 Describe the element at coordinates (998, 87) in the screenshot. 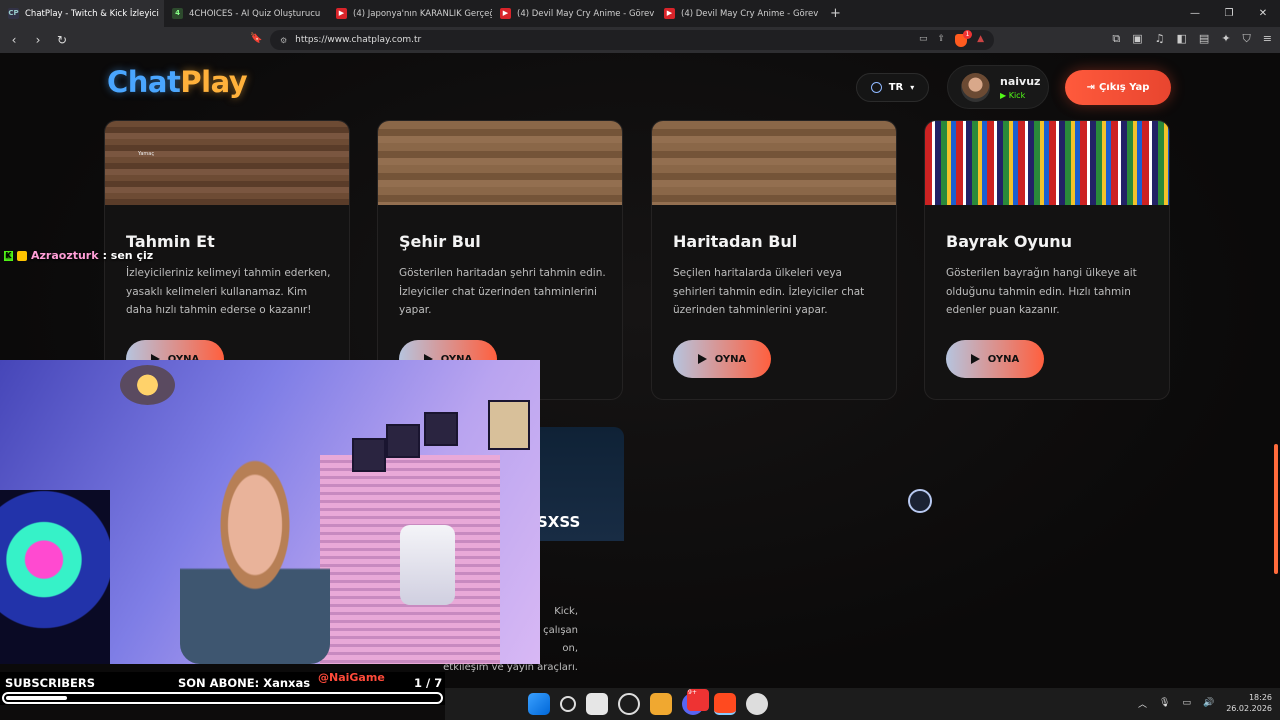

I see `user-profile: naivuz ▶ Kick` at that location.